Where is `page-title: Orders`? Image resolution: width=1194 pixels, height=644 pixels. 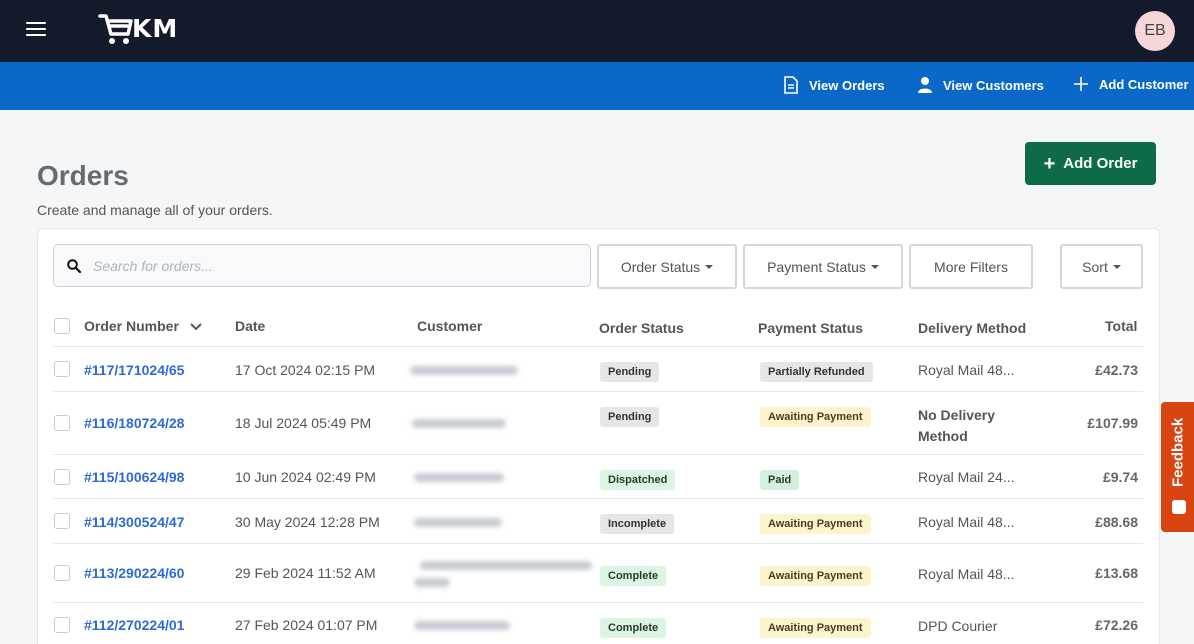
page-title: Orders is located at coordinates (83, 175).